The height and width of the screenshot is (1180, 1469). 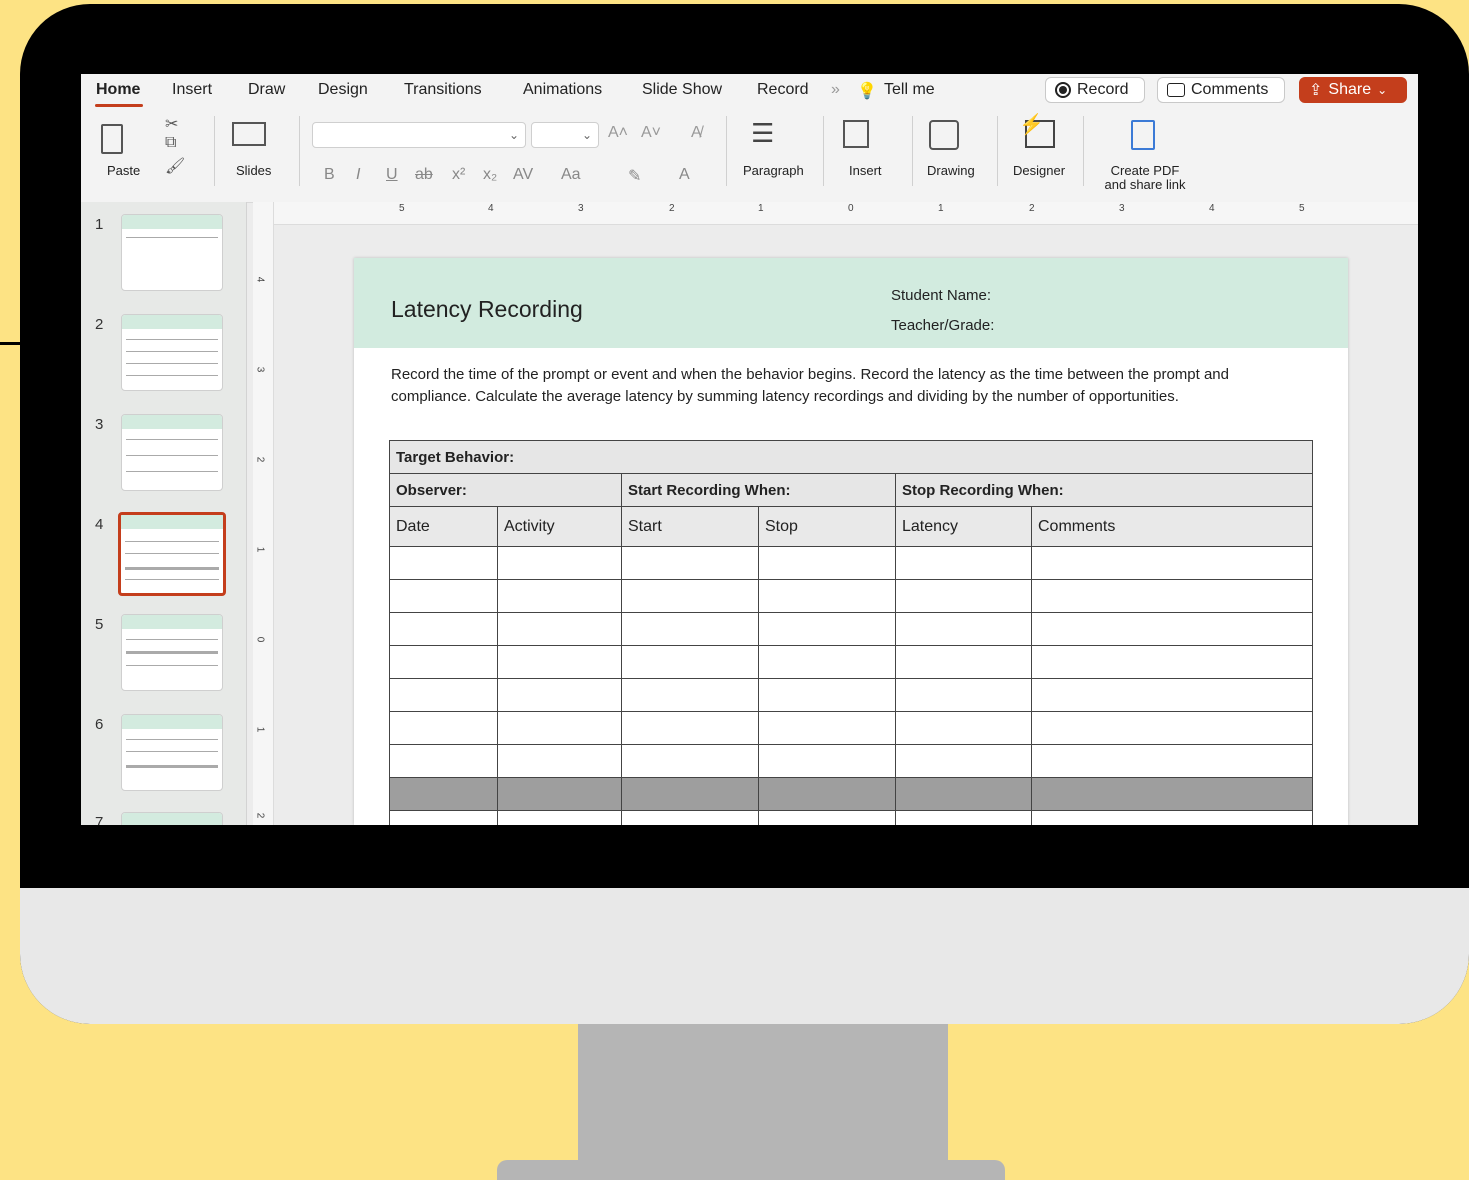 What do you see at coordinates (909, 90) in the screenshot?
I see `tell-me: Tell me` at bounding box center [909, 90].